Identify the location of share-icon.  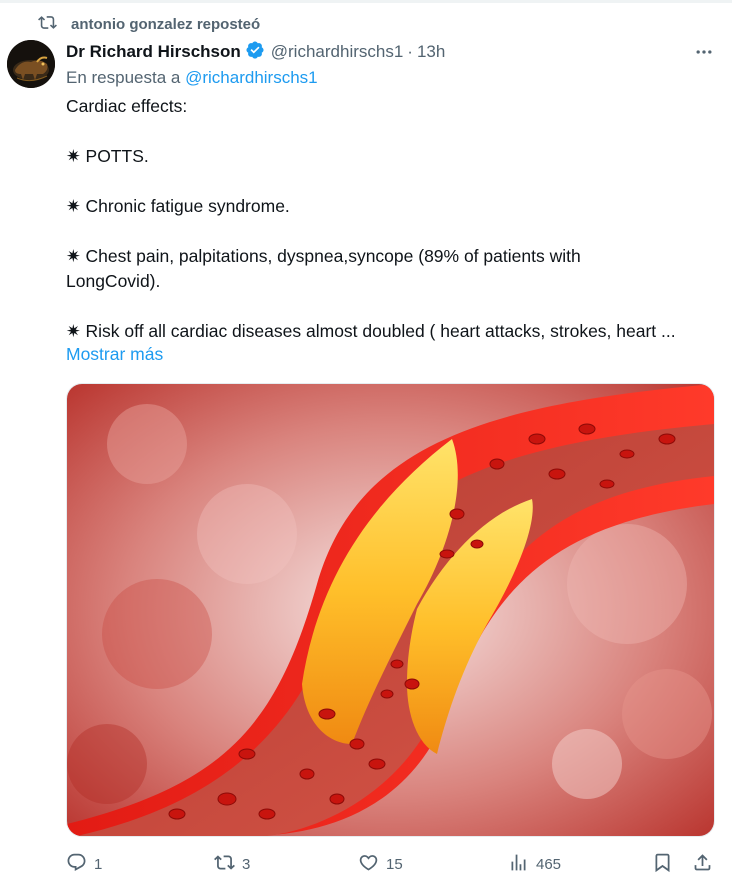
(702, 864).